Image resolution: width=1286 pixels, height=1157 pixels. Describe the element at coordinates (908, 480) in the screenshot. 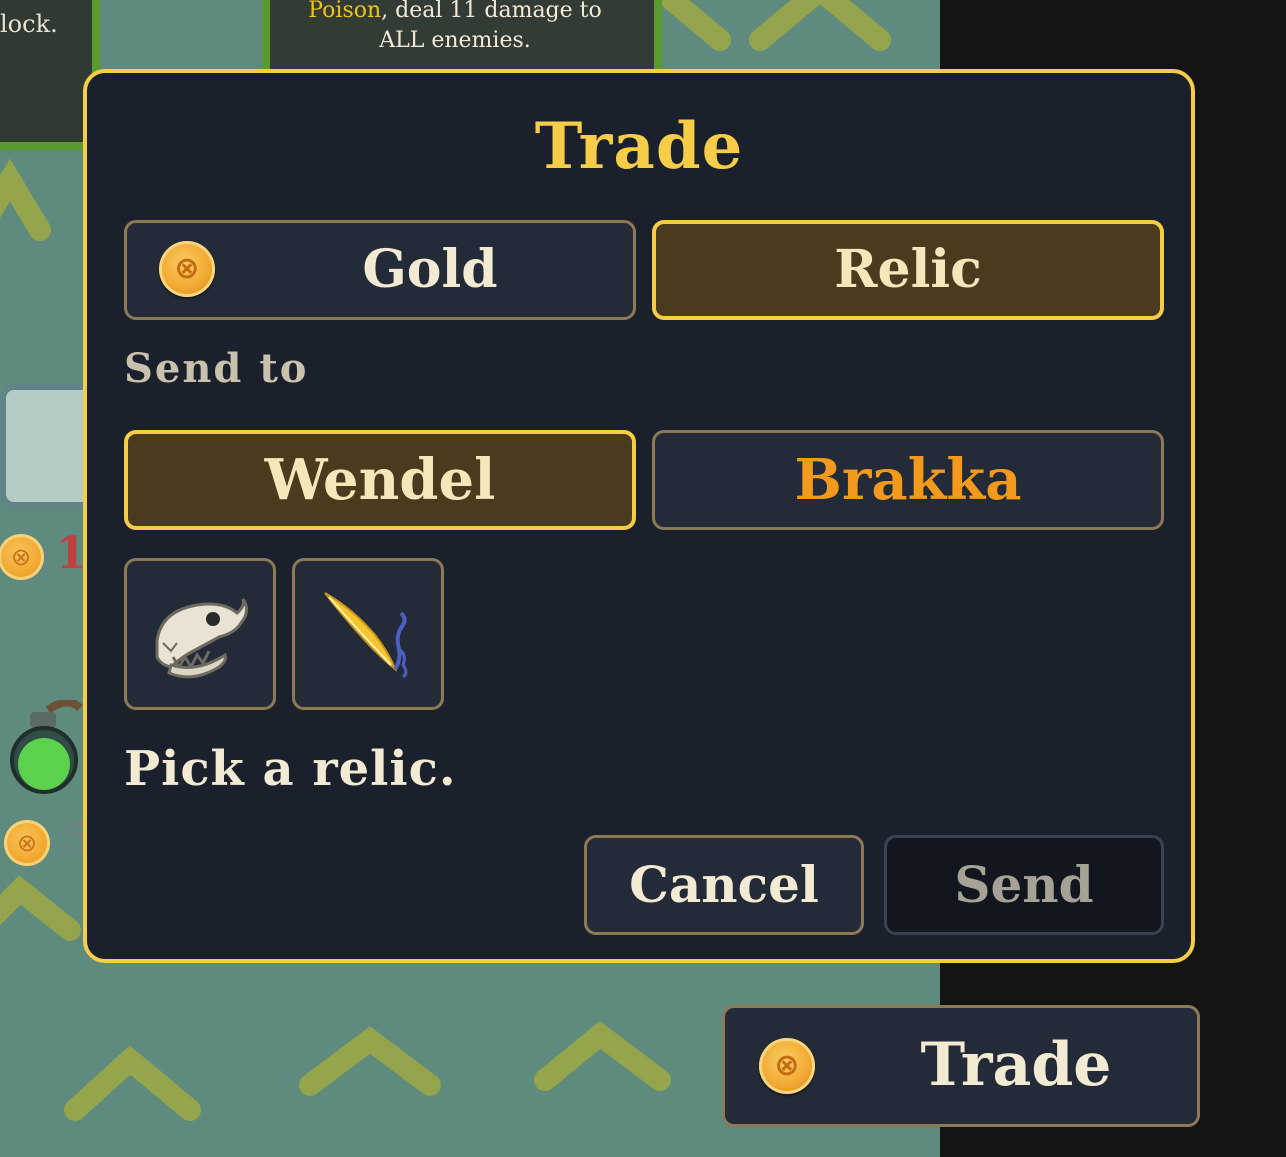

I see `recipient-brakka-button: Brakka` at that location.